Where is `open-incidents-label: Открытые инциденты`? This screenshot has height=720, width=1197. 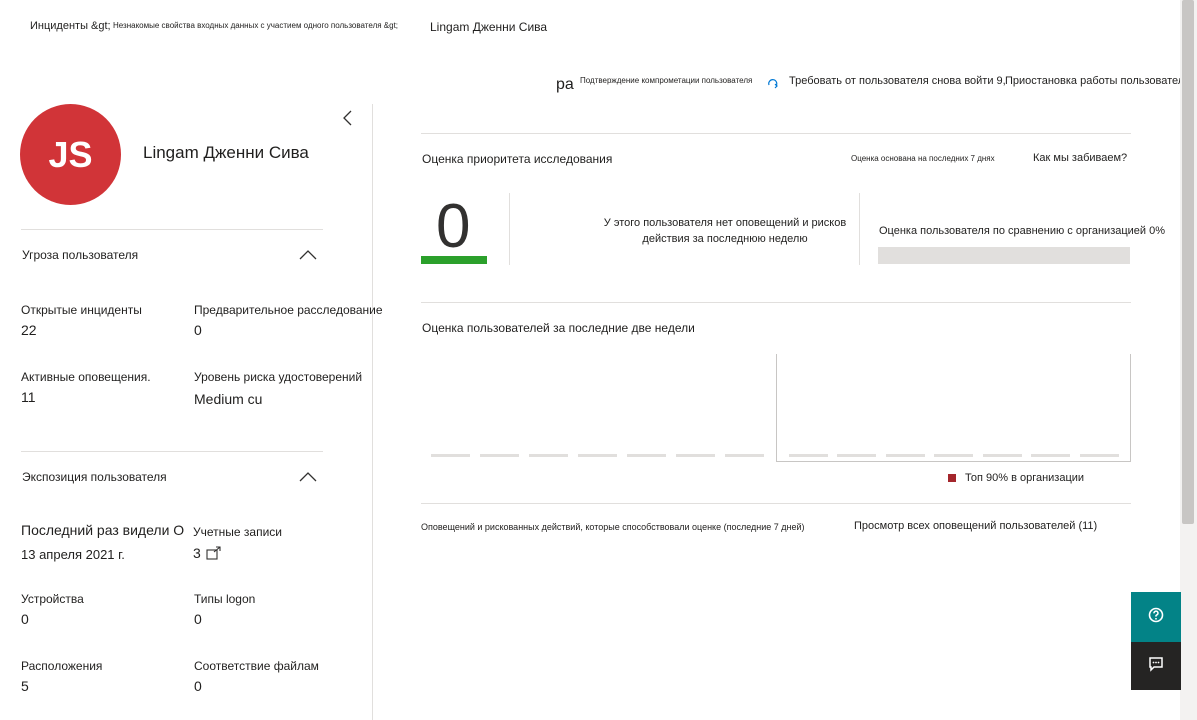 open-incidents-label: Открытые инциденты is located at coordinates (81, 310).